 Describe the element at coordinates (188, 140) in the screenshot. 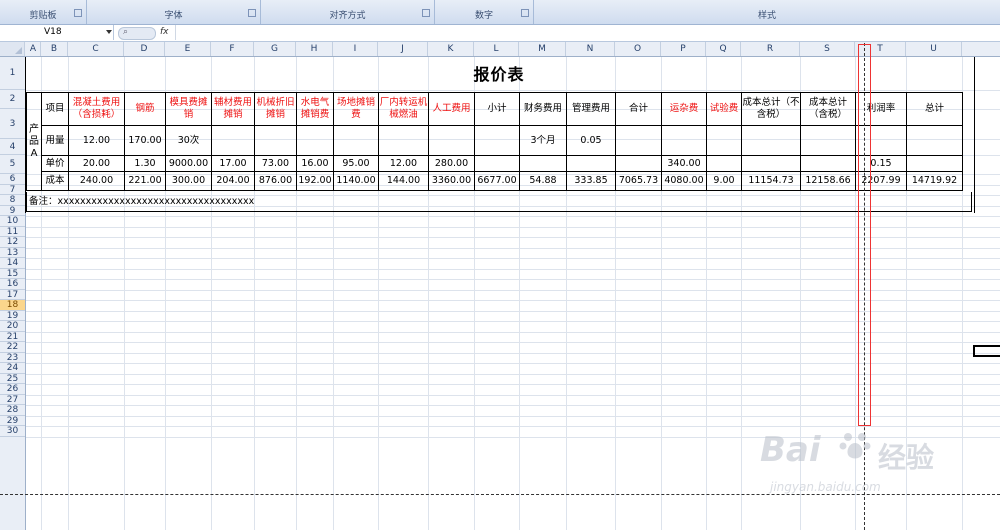

I see `value-cell: 30次` at that location.